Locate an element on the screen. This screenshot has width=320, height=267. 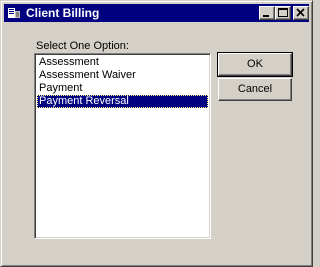
list-item-payment-reversal: Payment Reversal is located at coordinates (122, 101).